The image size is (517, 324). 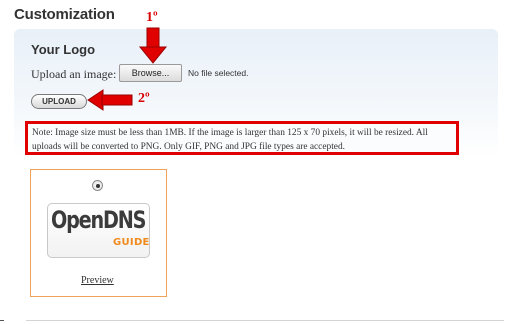 What do you see at coordinates (63, 49) in the screenshot?
I see `logo-panel-title: Your Logo` at bounding box center [63, 49].